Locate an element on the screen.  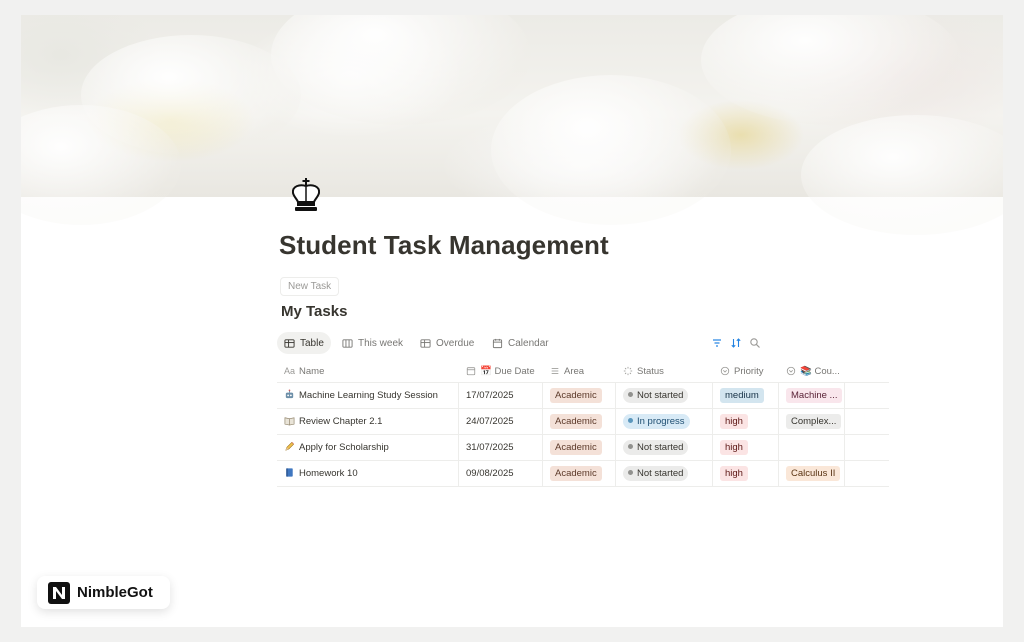
table-header-row: Aa Name 📅 Due Date Area Status Priority is located at coordinates (583, 371).